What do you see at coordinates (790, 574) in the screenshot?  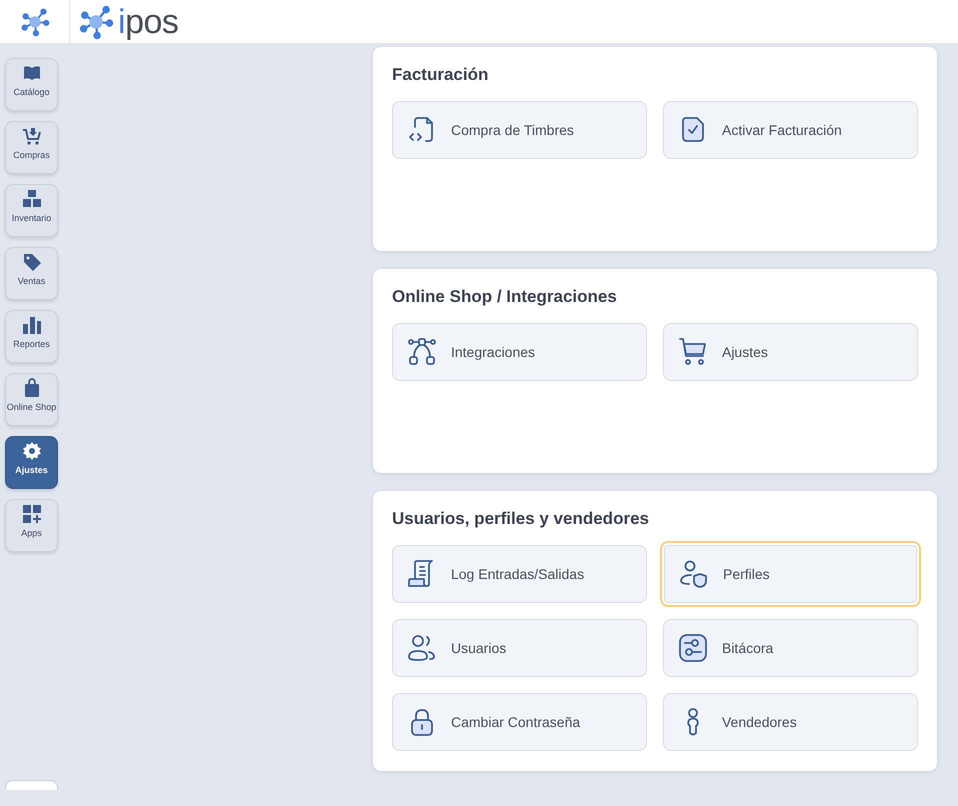 I see `settings-tile: Perfiles` at bounding box center [790, 574].